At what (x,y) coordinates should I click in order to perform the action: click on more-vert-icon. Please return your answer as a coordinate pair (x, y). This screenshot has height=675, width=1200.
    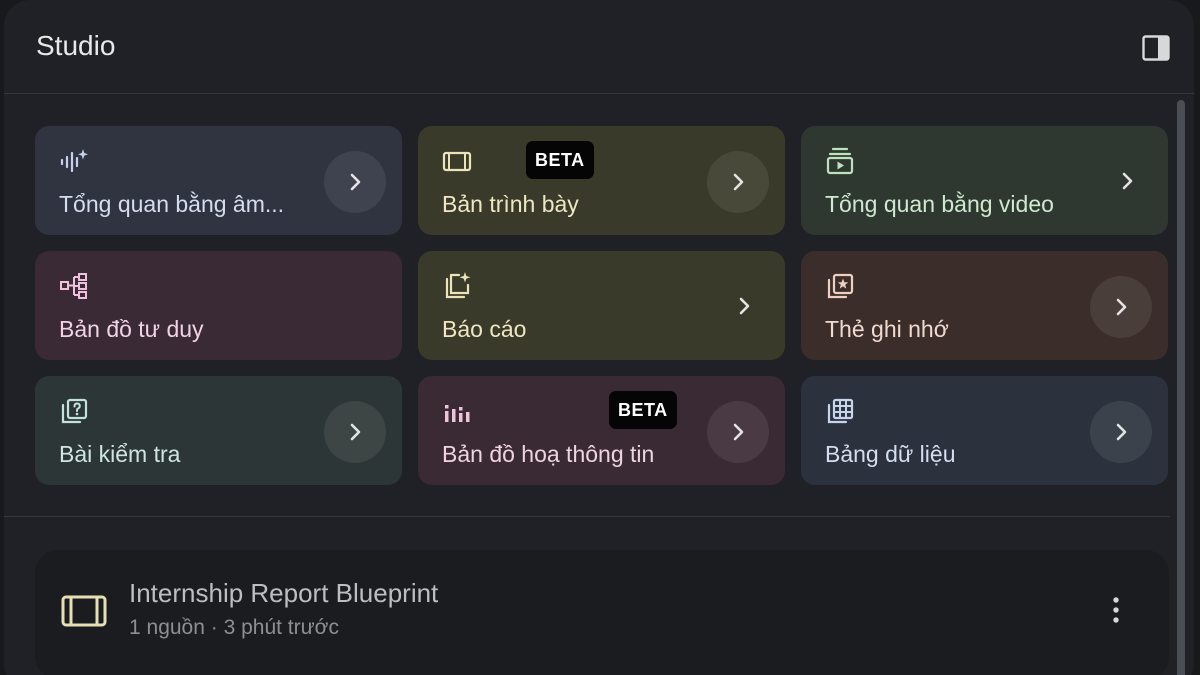
    Looking at the image, I should click on (1116, 610).